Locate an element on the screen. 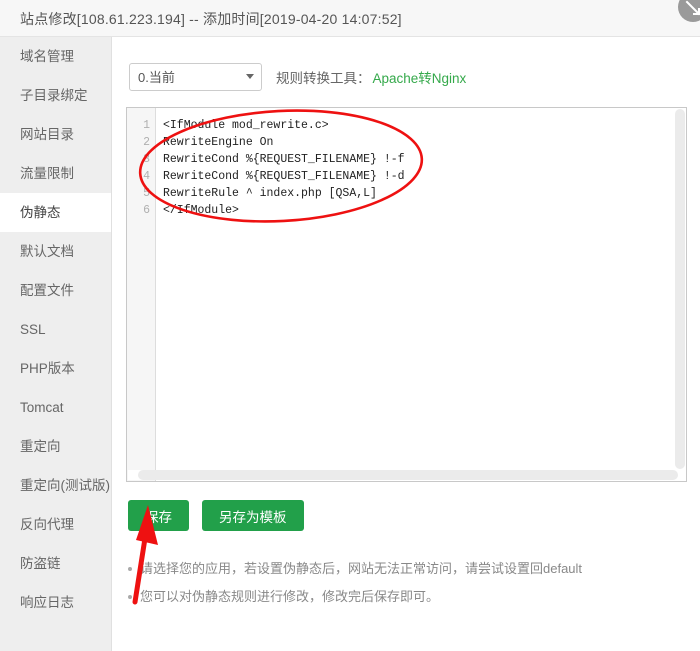 The height and width of the screenshot is (651, 700). sidebar-item-label: 响应日志 is located at coordinates (47, 602).